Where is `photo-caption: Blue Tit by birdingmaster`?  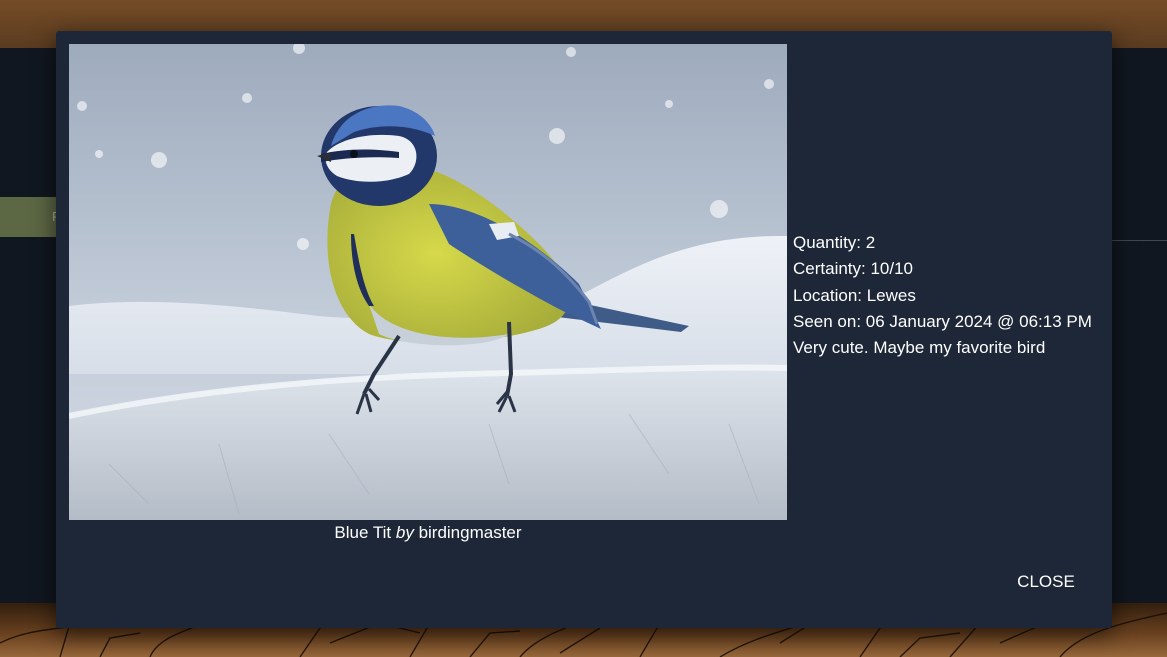
photo-caption: Blue Tit by birdingmaster is located at coordinates (428, 533).